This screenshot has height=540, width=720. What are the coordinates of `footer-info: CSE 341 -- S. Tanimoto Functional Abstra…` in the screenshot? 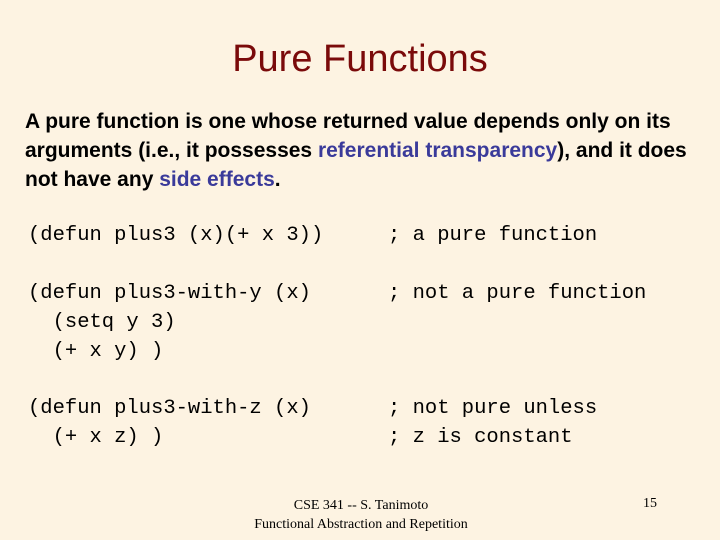 It's located at (361, 515).